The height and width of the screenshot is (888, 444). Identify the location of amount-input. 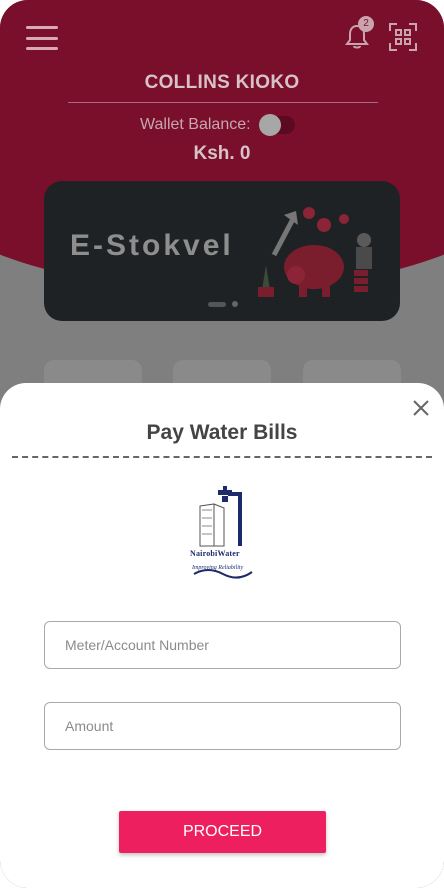
(222, 726).